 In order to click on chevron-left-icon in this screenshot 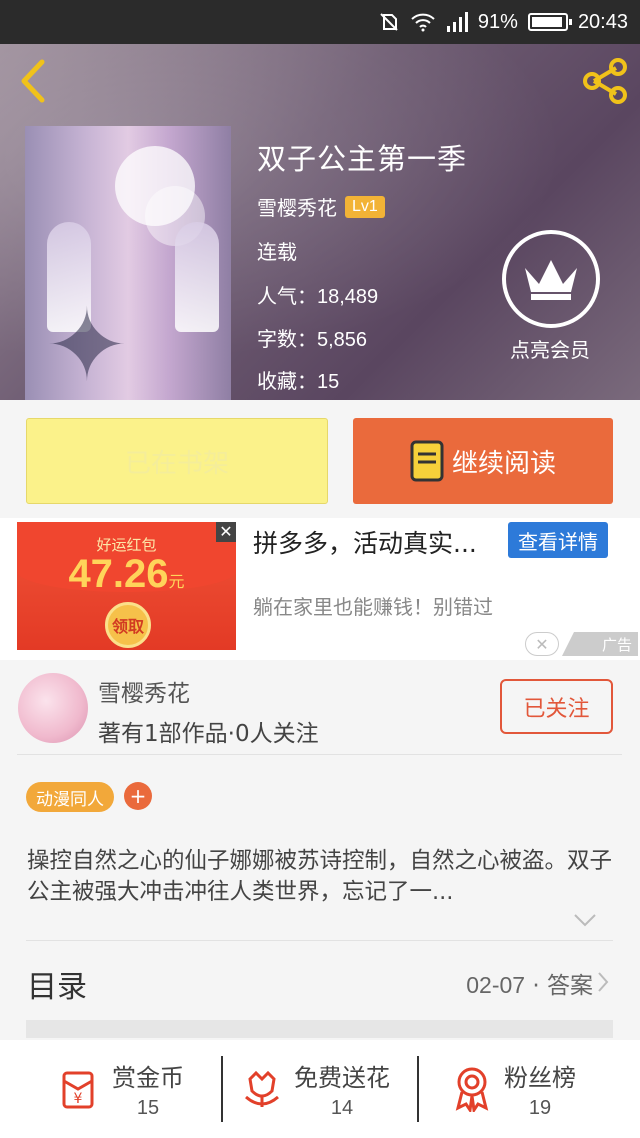, I will do `click(33, 81)`.